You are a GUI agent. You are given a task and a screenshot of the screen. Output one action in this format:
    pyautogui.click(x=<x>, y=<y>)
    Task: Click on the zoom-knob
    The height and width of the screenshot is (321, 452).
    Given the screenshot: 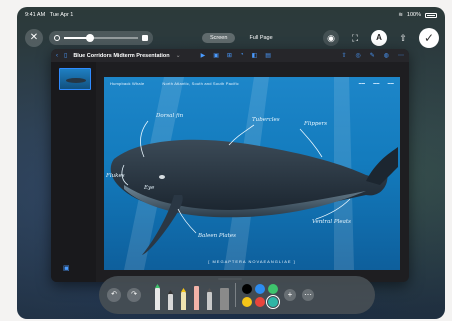 What is the action you would take?
    pyautogui.click(x=89, y=38)
    